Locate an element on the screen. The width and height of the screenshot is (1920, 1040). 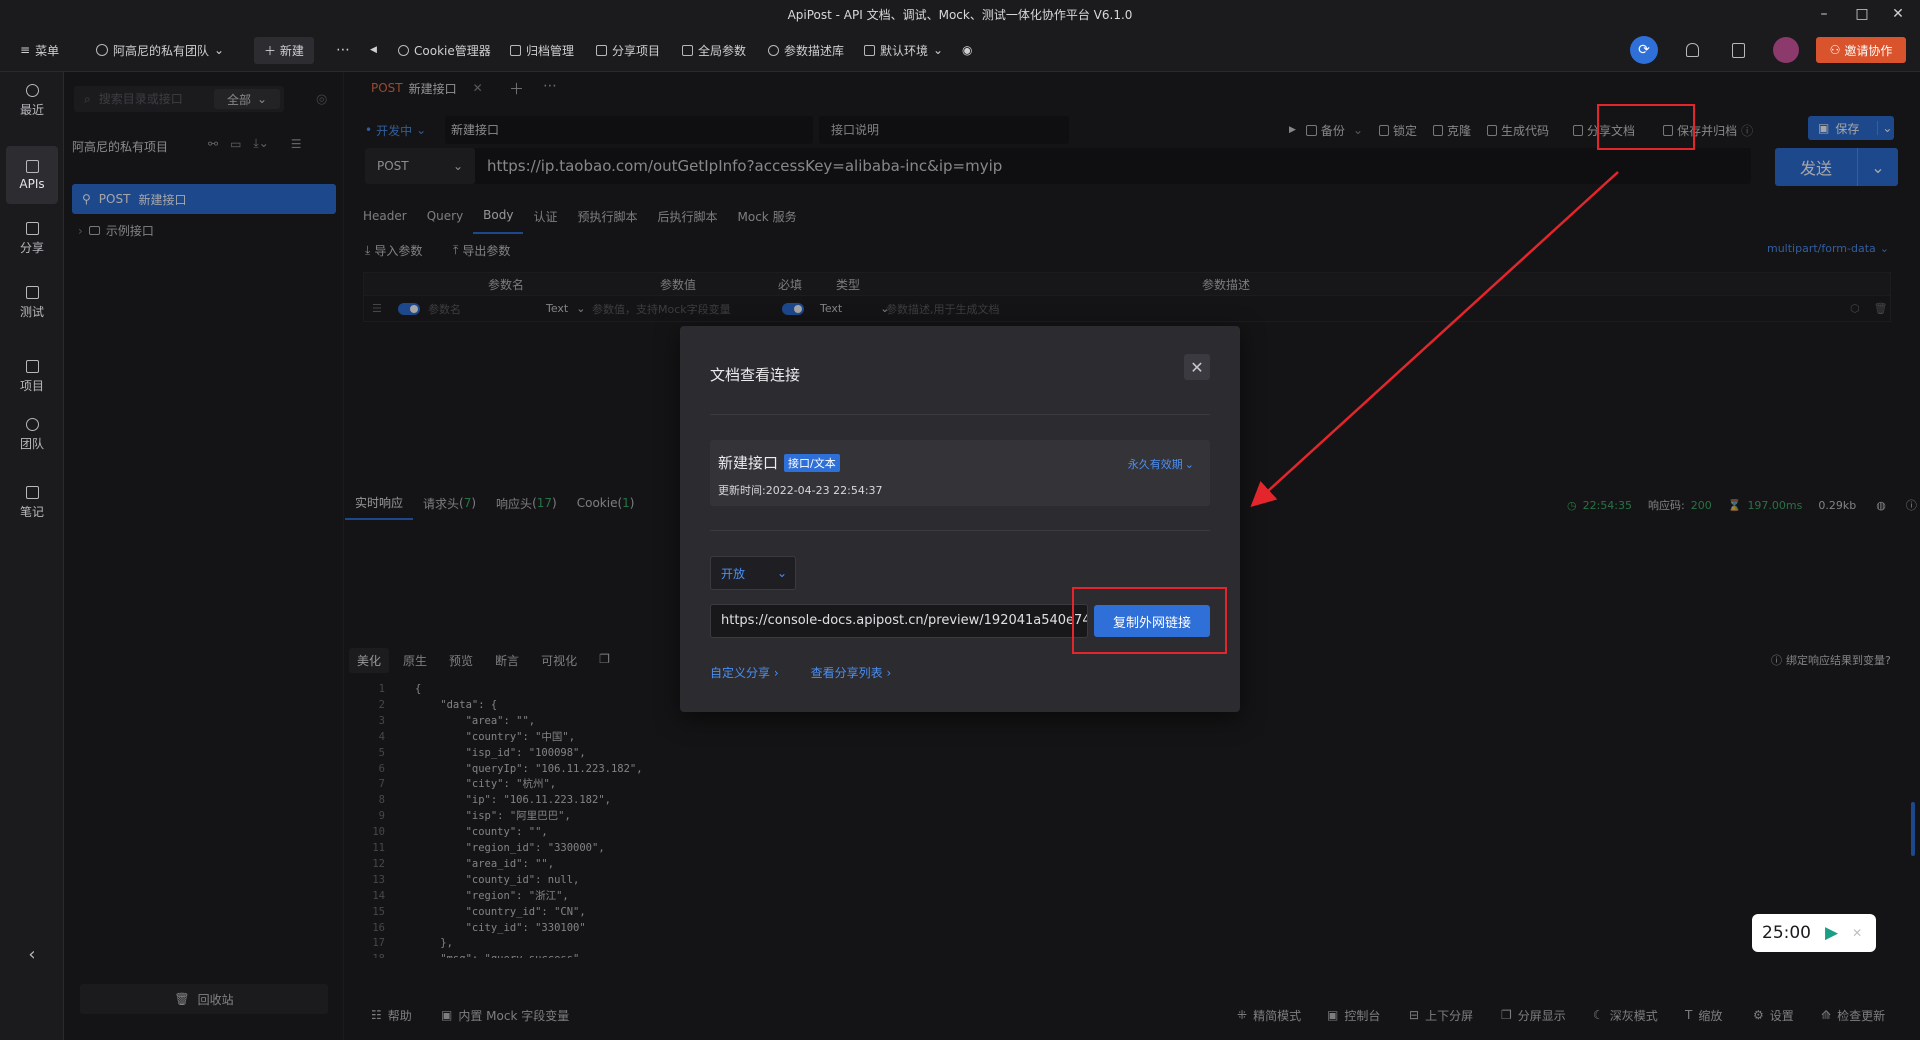
close-icon: ✕ is located at coordinates (1857, 933).